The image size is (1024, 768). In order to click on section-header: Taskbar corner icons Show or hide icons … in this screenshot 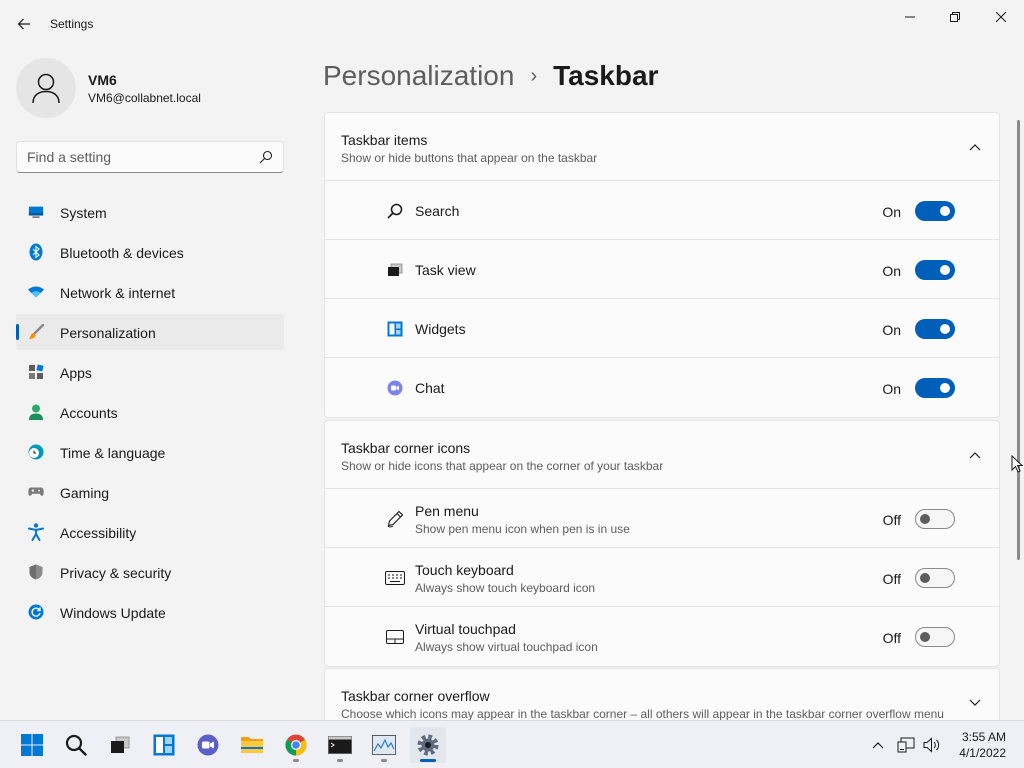, I will do `click(662, 455)`.